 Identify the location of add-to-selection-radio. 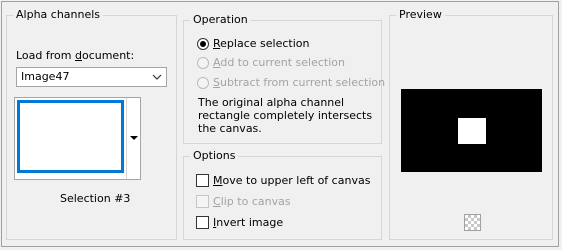
(203, 63).